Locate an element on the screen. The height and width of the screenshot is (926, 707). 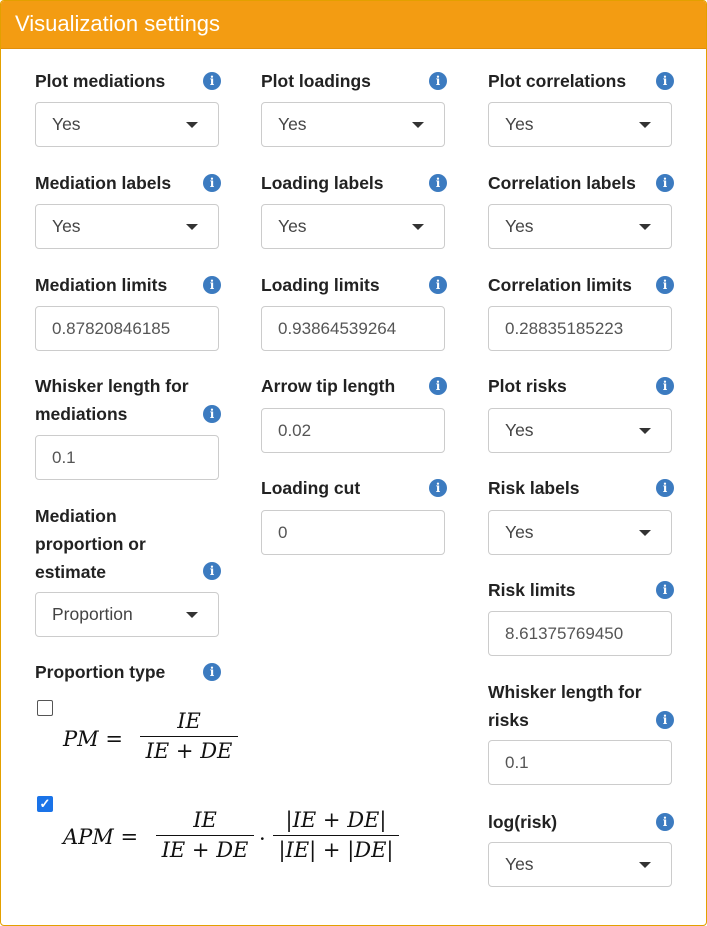
whisker-mediations-field: Whisker length for mediations i is located at coordinates (128, 426).